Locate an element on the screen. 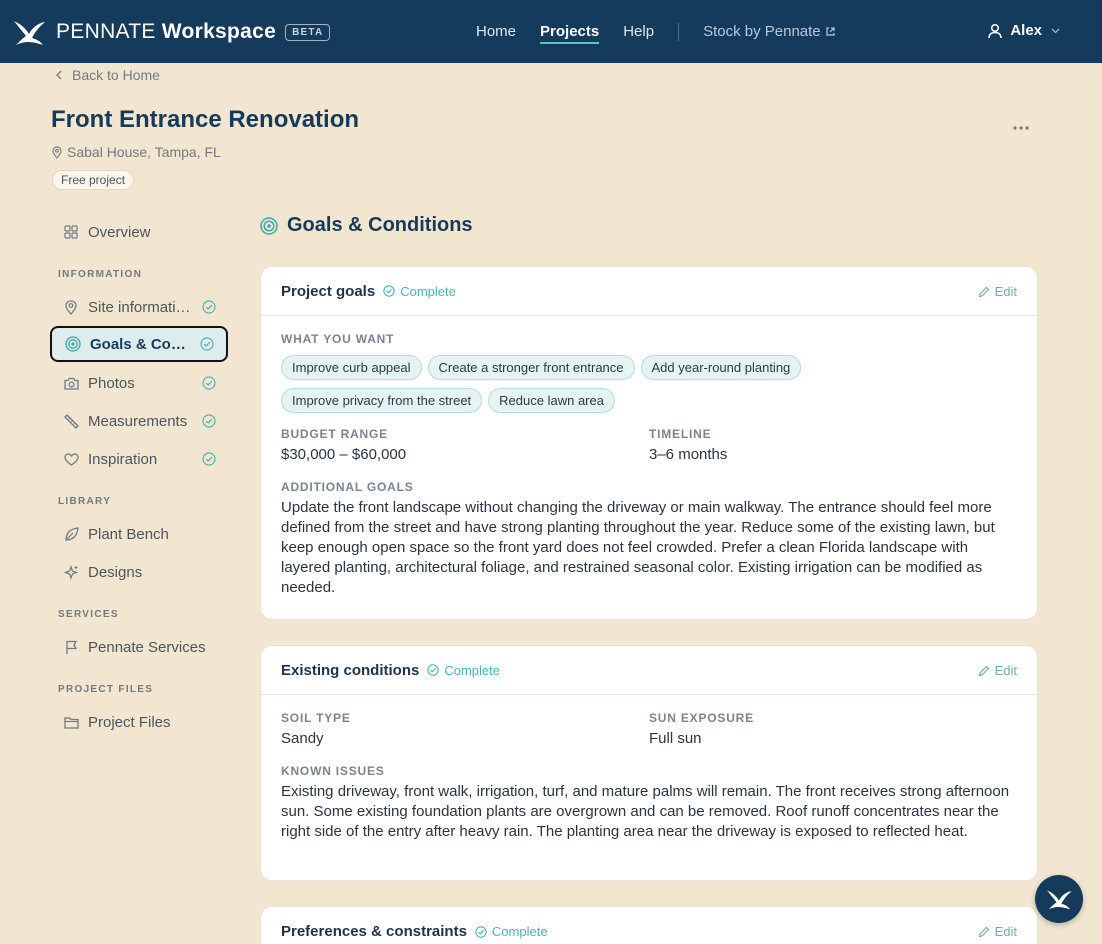 This screenshot has height=944, width=1102. sidebar-item-label: Project Files is located at coordinates (129, 722).